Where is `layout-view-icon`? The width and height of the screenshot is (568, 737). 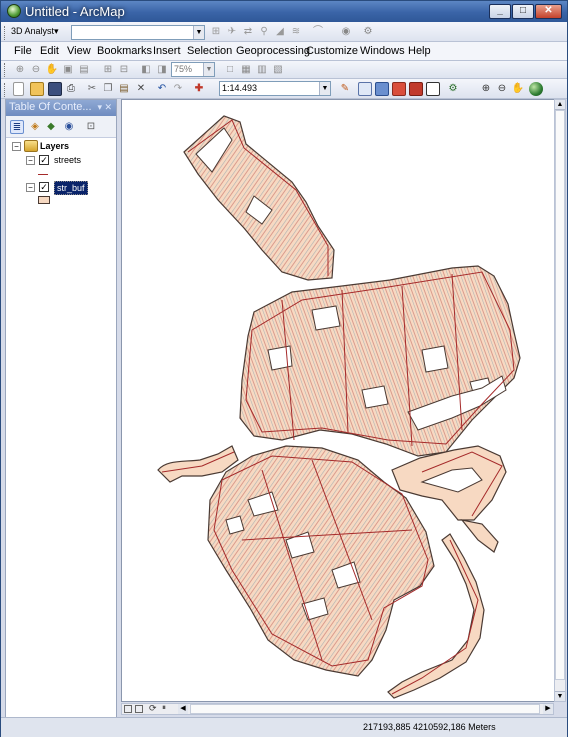
layout-view-icon is located at coordinates (139, 709).